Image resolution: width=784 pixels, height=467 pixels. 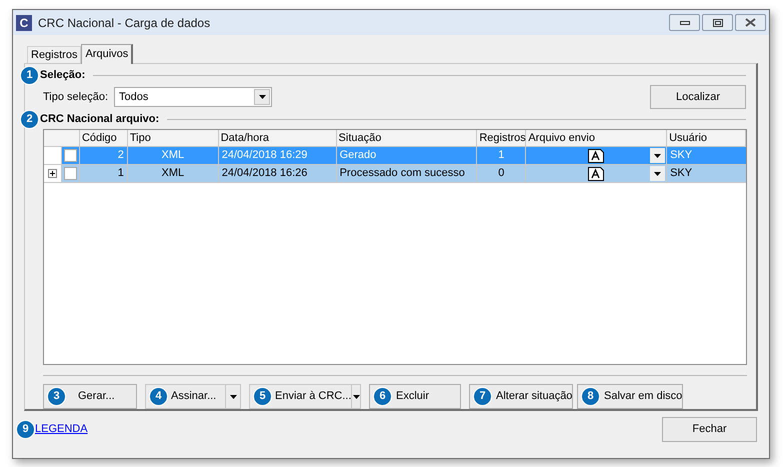 I want to click on find-button: Localizar, so click(x=698, y=97).